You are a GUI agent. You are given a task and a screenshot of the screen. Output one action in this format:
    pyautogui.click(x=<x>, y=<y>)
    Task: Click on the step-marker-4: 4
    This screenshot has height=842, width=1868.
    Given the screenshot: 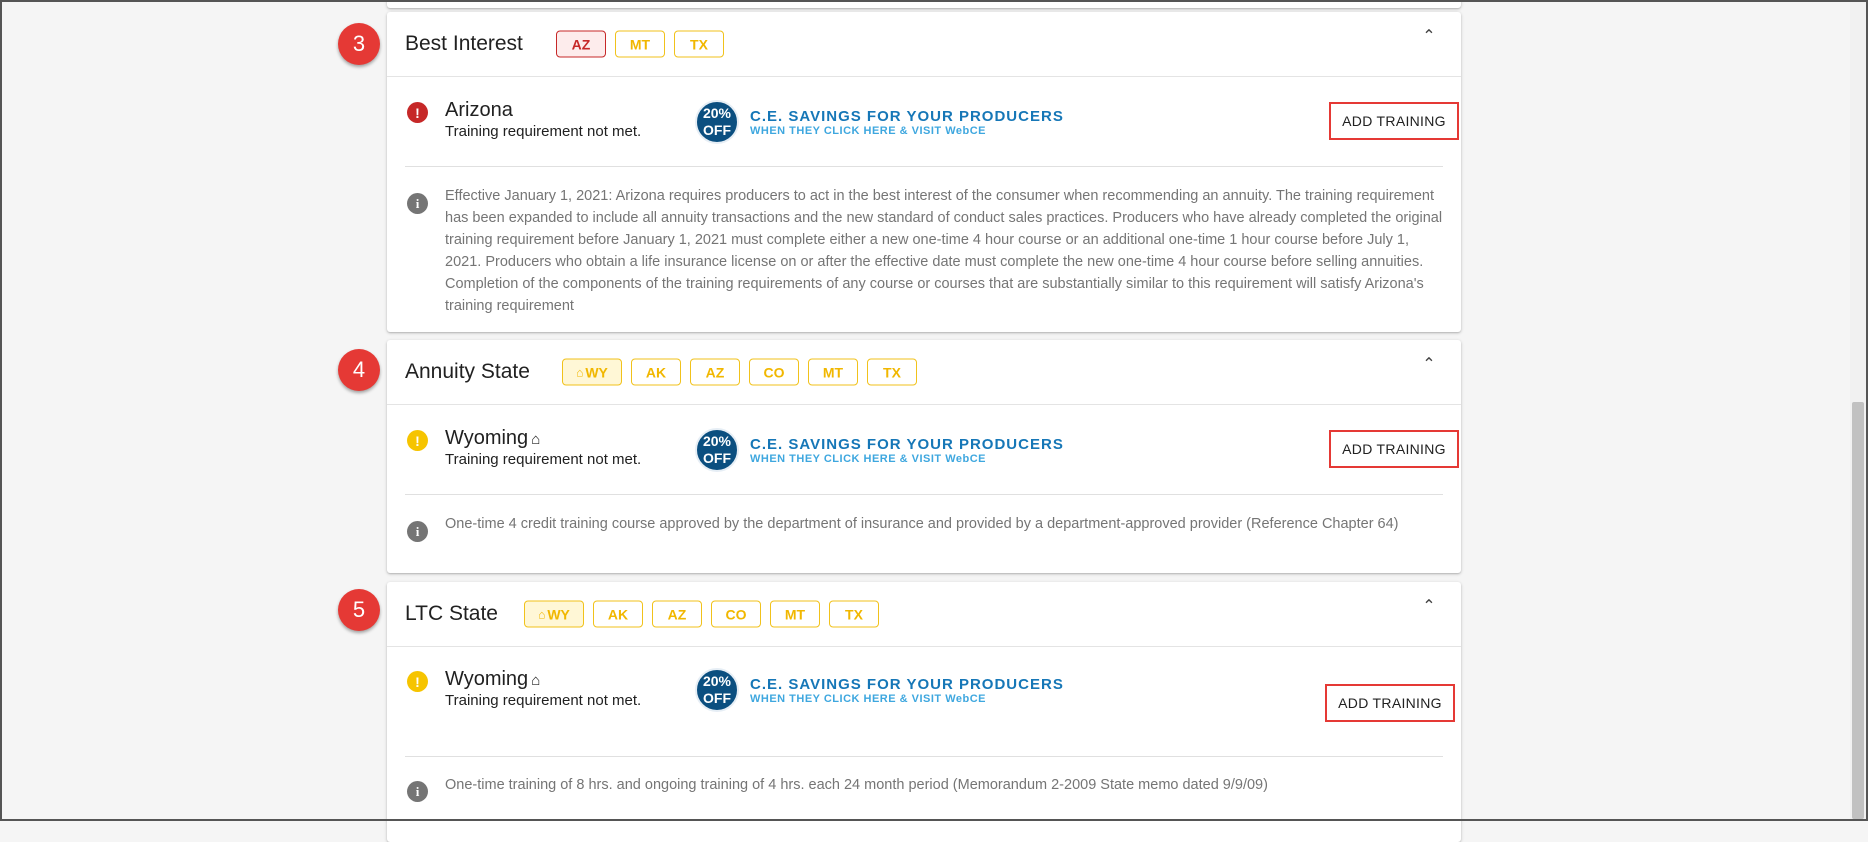 What is the action you would take?
    pyautogui.click(x=359, y=370)
    